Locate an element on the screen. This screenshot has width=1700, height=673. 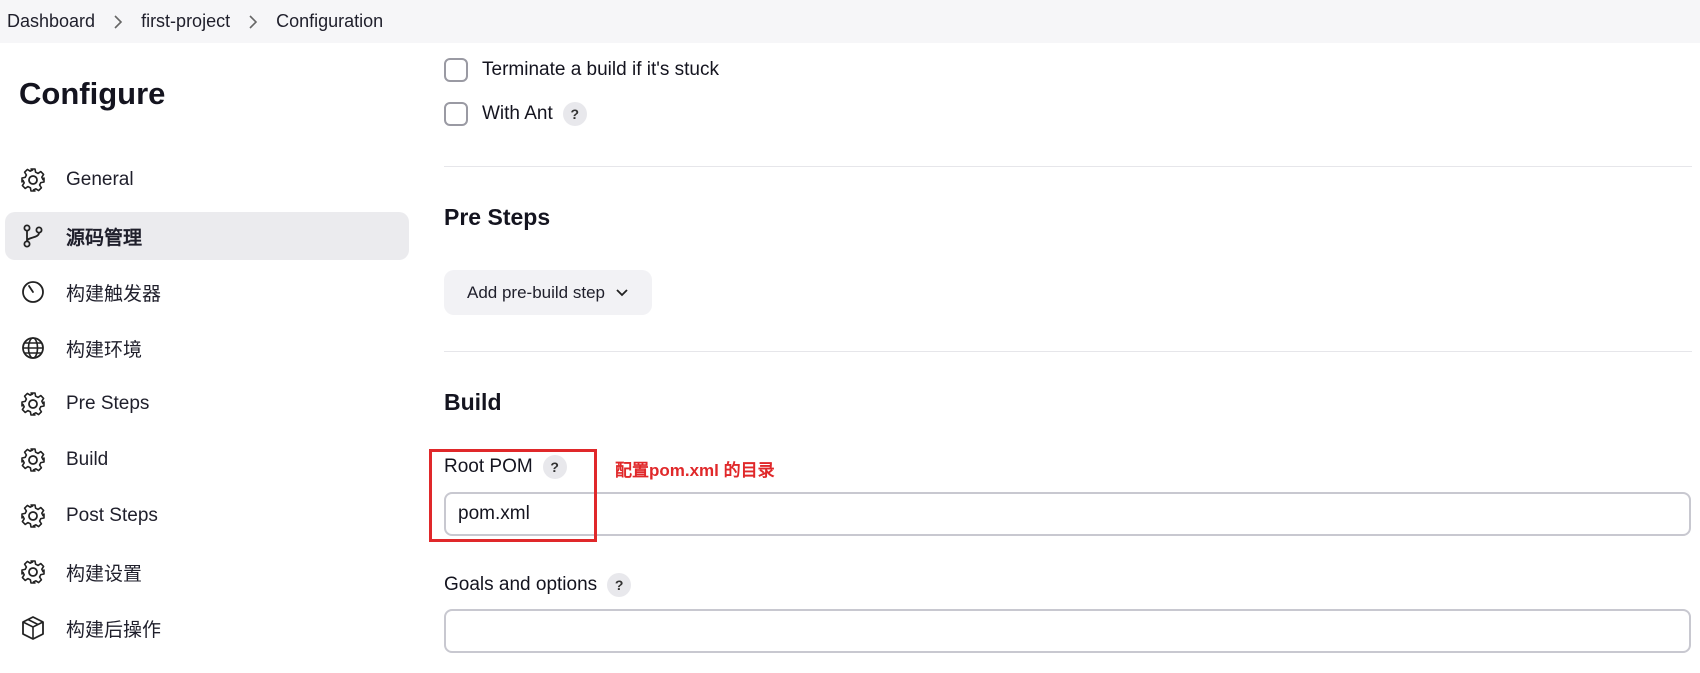
goals-field-label: Goals and options ? is located at coordinates (538, 585).